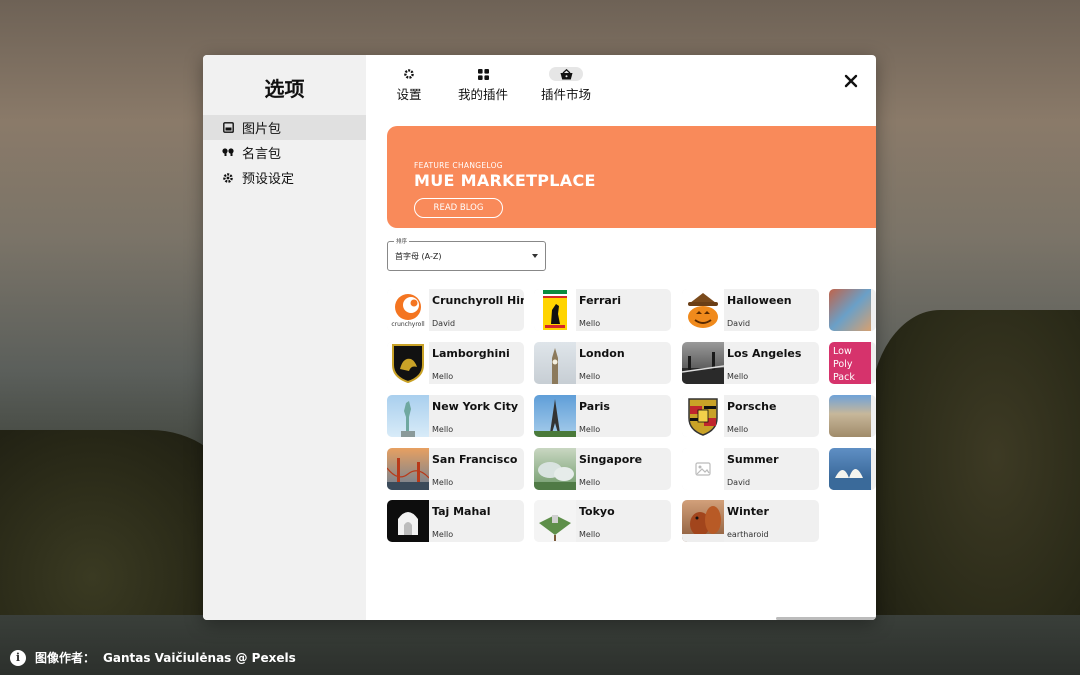 Image resolution: width=1080 pixels, height=675 pixels. What do you see at coordinates (458, 165) in the screenshot?
I see `banner-kicker: FEATURE CHANGELOG` at bounding box center [458, 165].